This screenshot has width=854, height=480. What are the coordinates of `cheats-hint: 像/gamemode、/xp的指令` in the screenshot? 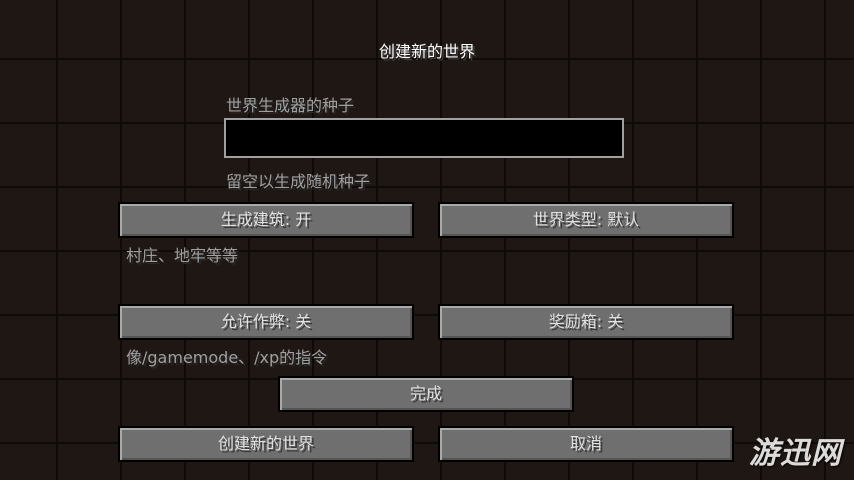 It's located at (227, 357).